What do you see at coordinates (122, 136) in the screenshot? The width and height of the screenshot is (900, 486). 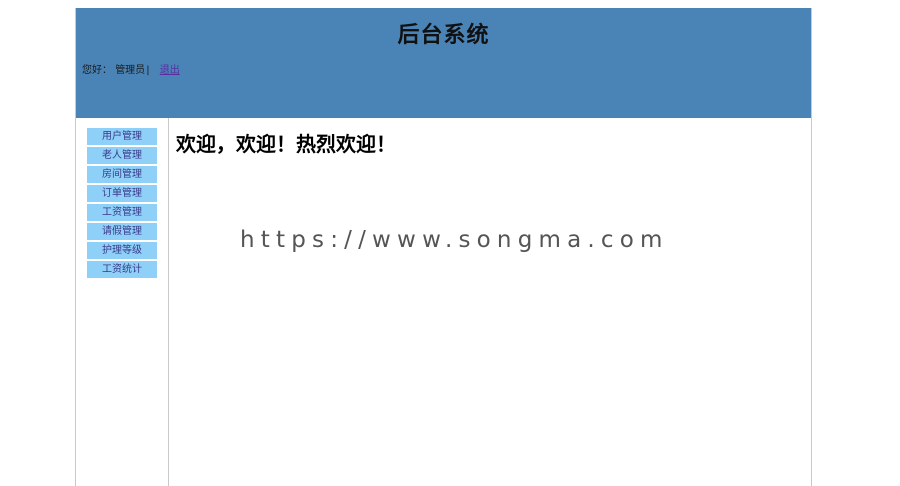 I see `sidebar-item-user-management: 用户管理` at bounding box center [122, 136].